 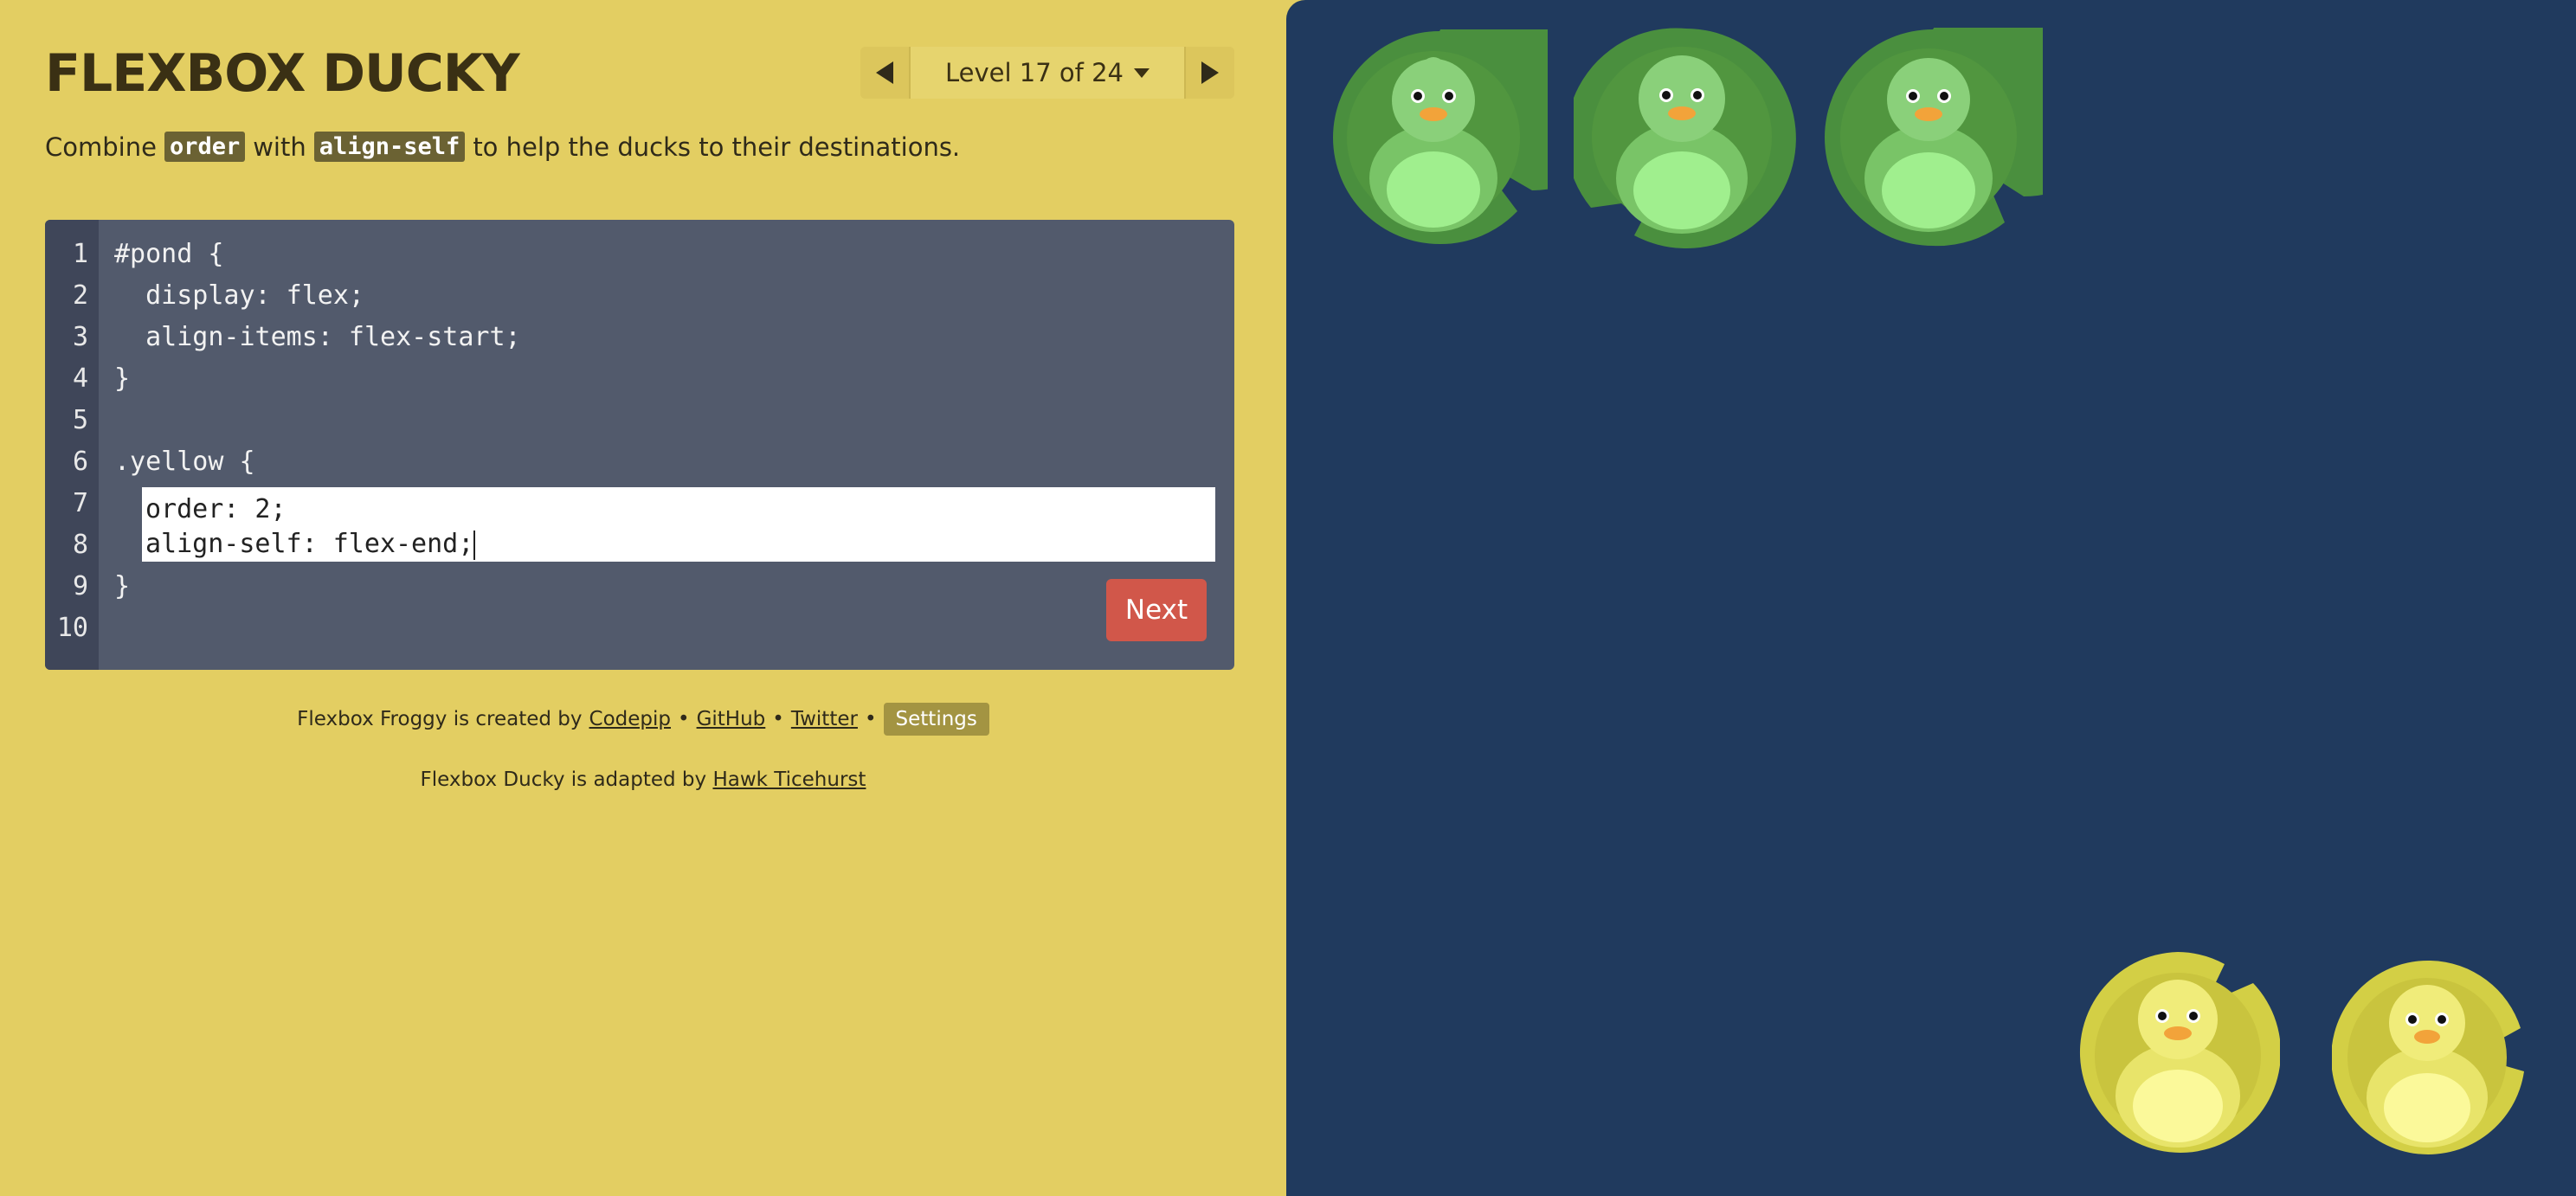 What do you see at coordinates (1156, 610) in the screenshot?
I see `next-button: Next` at bounding box center [1156, 610].